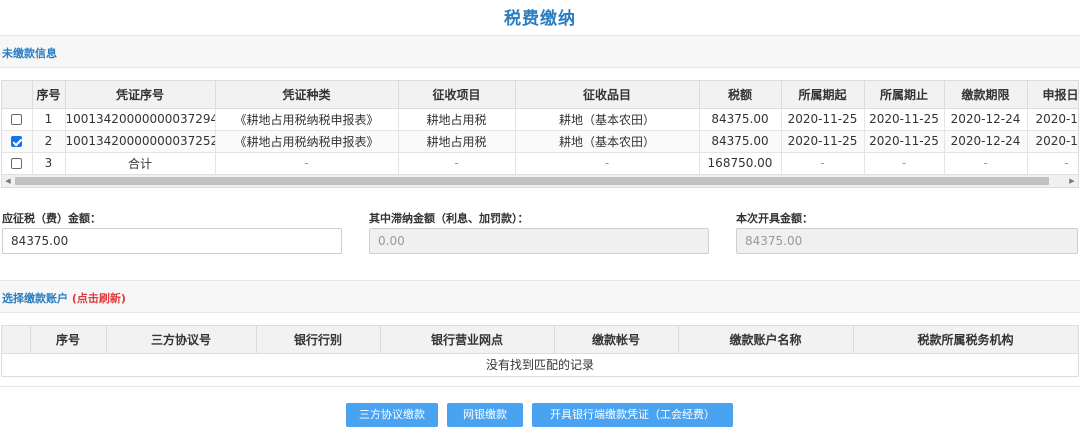  Describe the element at coordinates (49, 141) in the screenshot. I see `table-cell: 2` at that location.